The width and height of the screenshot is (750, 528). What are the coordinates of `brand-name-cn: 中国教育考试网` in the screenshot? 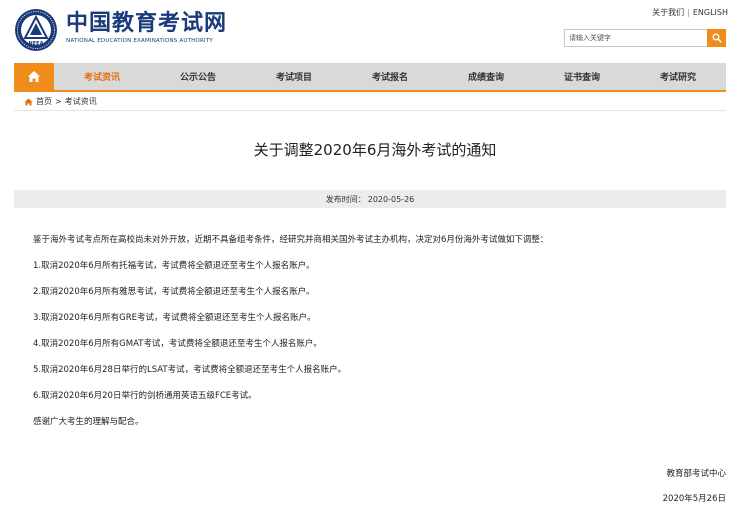 It's located at (147, 23).